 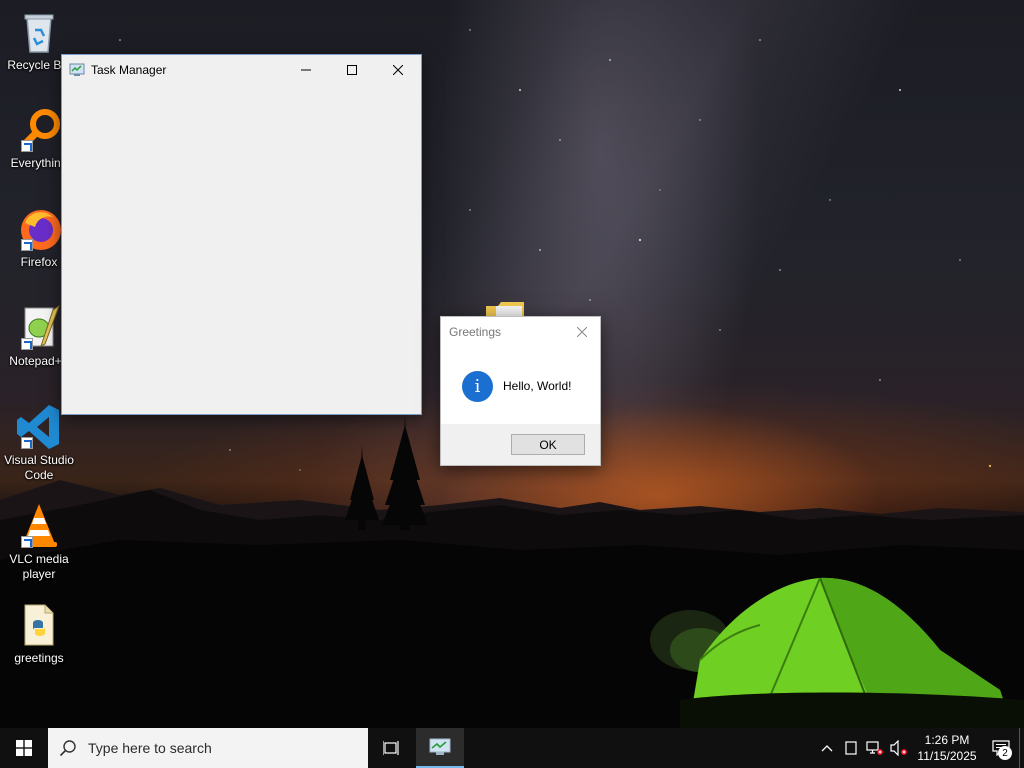 What do you see at coordinates (512, 748) in the screenshot?
I see `taskbar: Type here to search 1:26 PM 11/15/2025 2` at bounding box center [512, 748].